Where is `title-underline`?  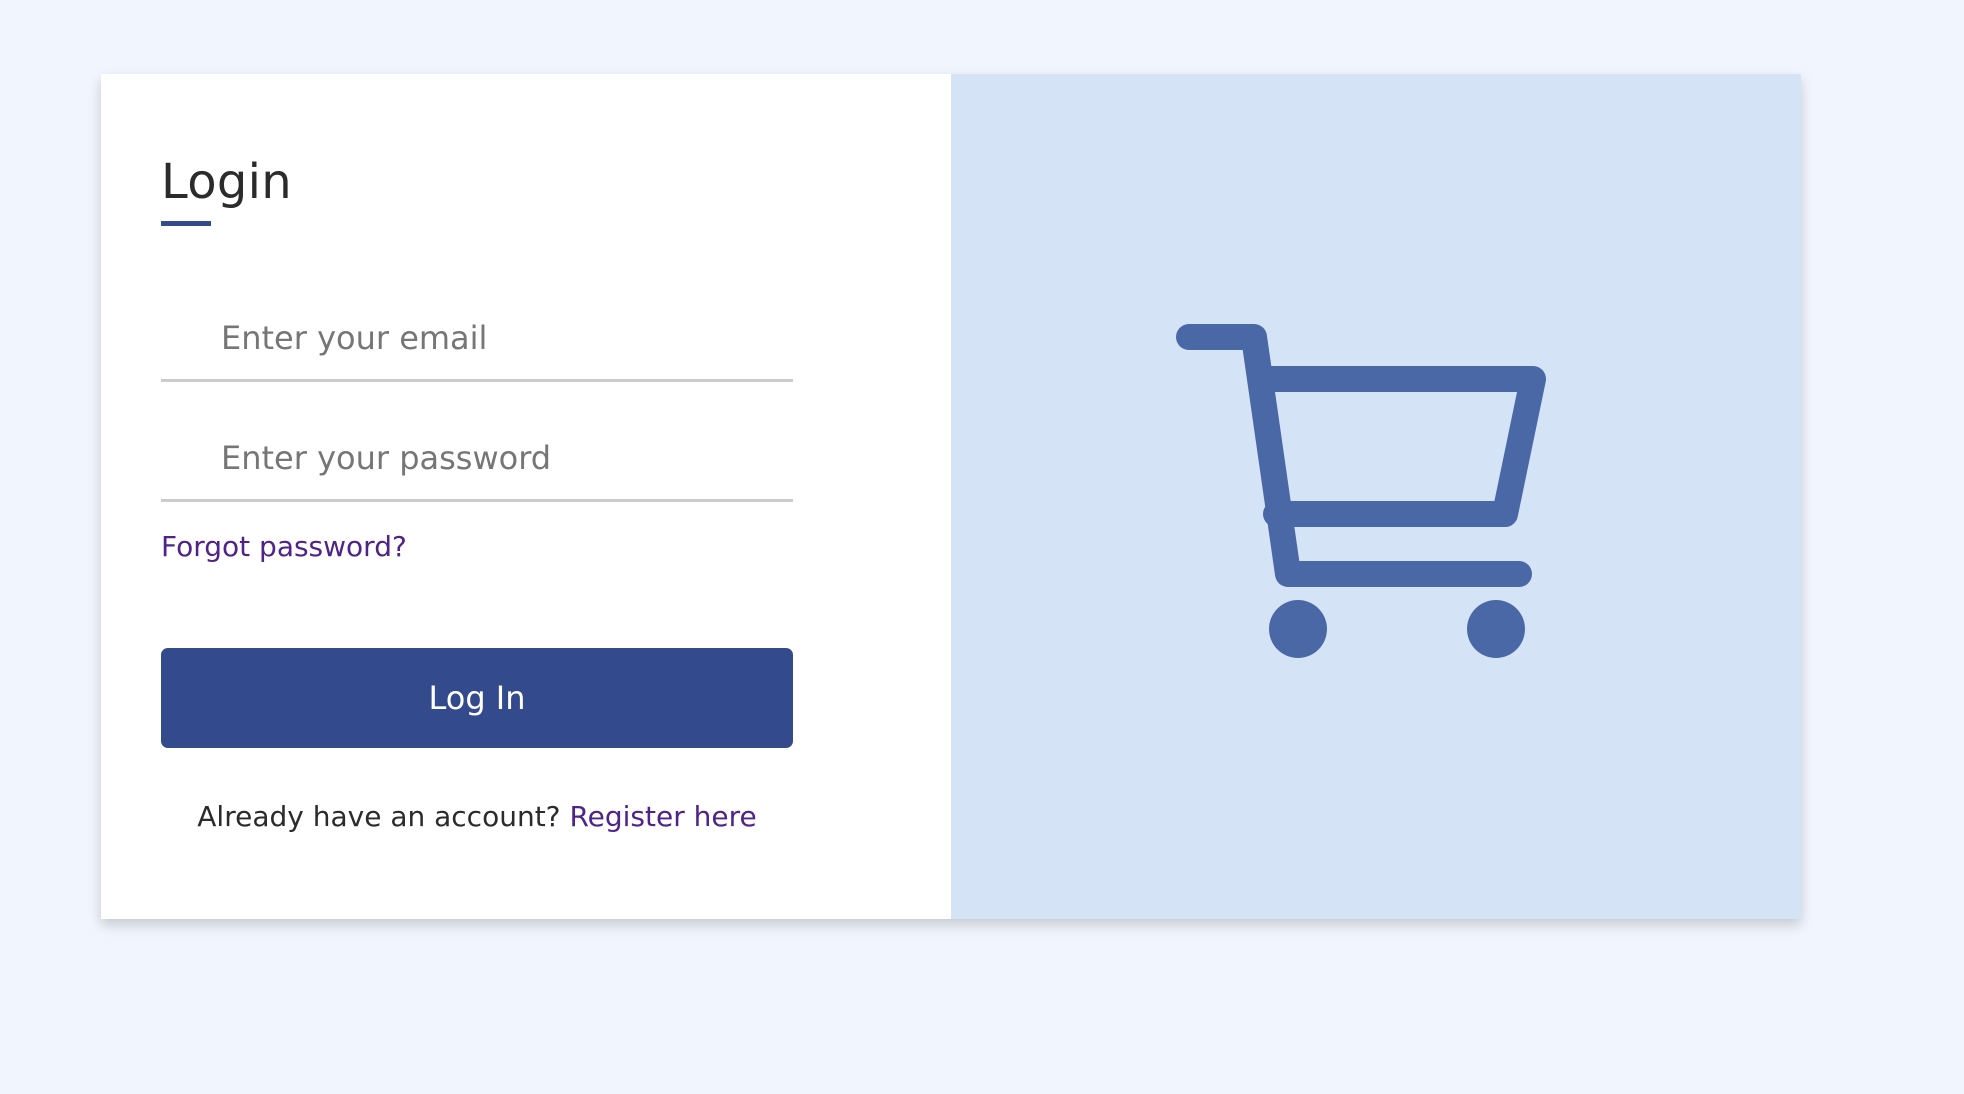 title-underline is located at coordinates (186, 223).